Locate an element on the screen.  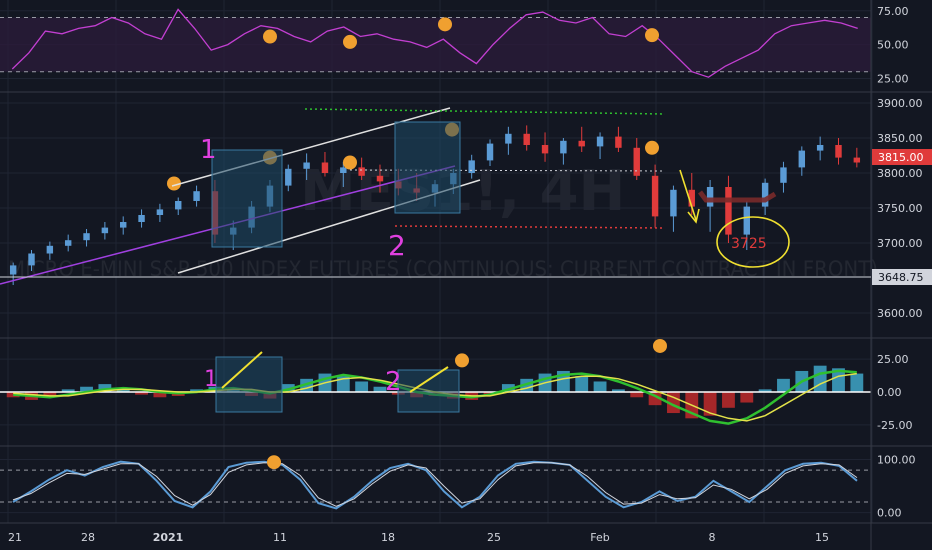
wave-label-2: 2 is located at coordinates (397, 245).